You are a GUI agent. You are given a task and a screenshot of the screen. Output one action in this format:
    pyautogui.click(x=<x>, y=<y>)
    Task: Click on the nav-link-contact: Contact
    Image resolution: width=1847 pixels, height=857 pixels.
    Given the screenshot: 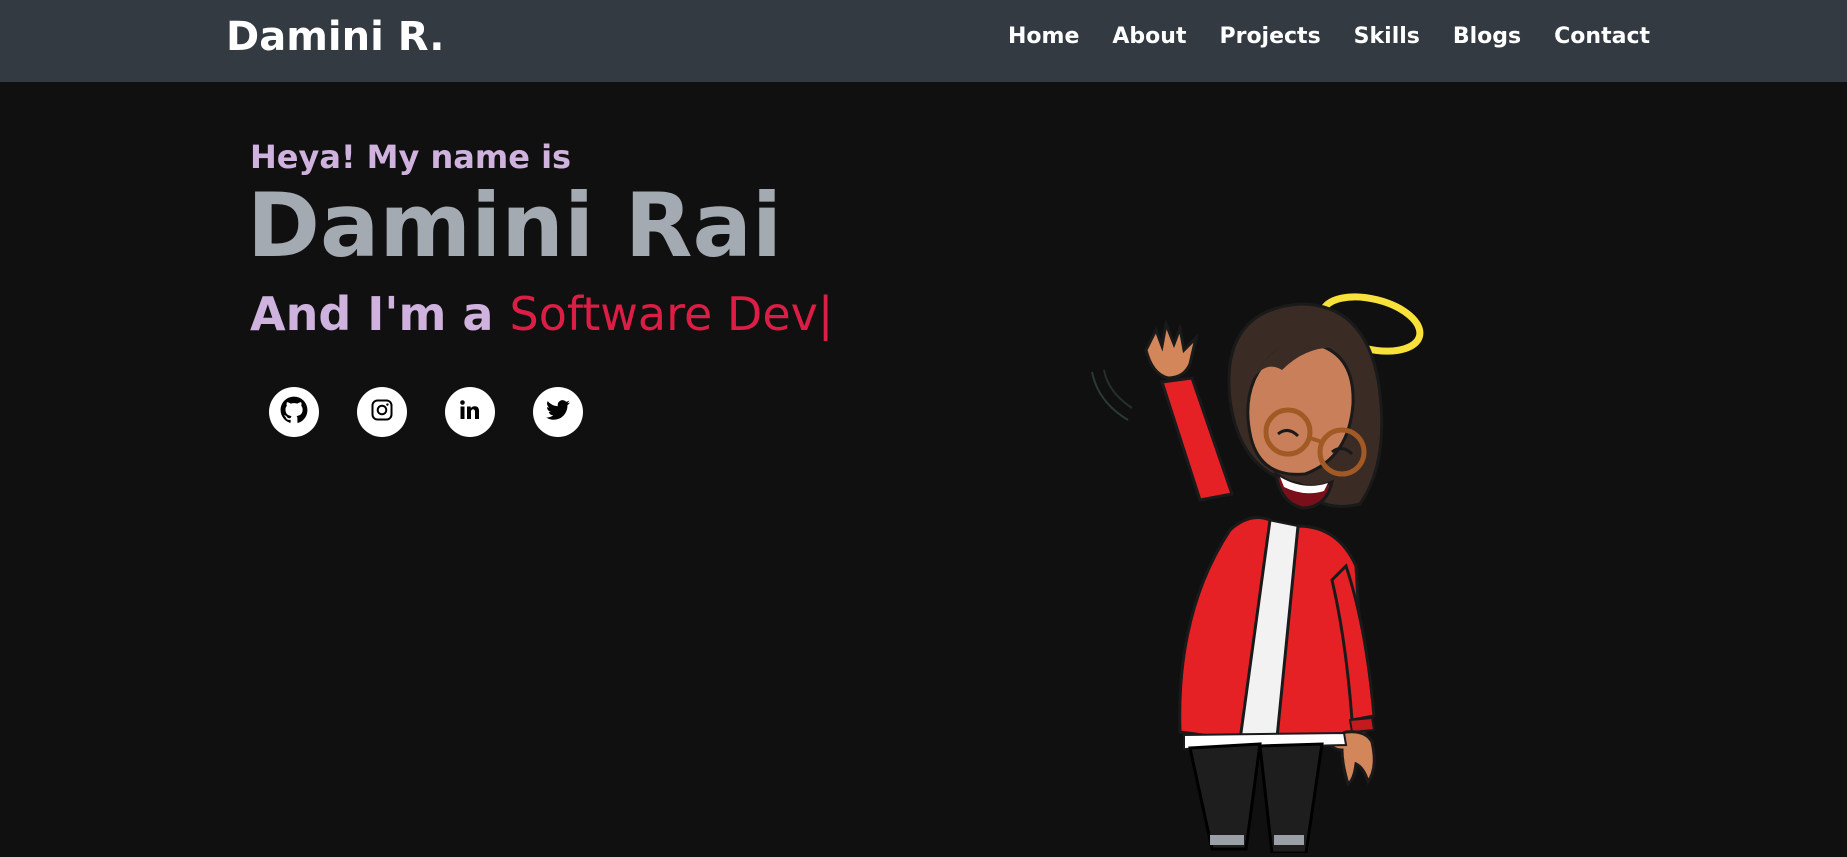 What is the action you would take?
    pyautogui.click(x=1602, y=36)
    